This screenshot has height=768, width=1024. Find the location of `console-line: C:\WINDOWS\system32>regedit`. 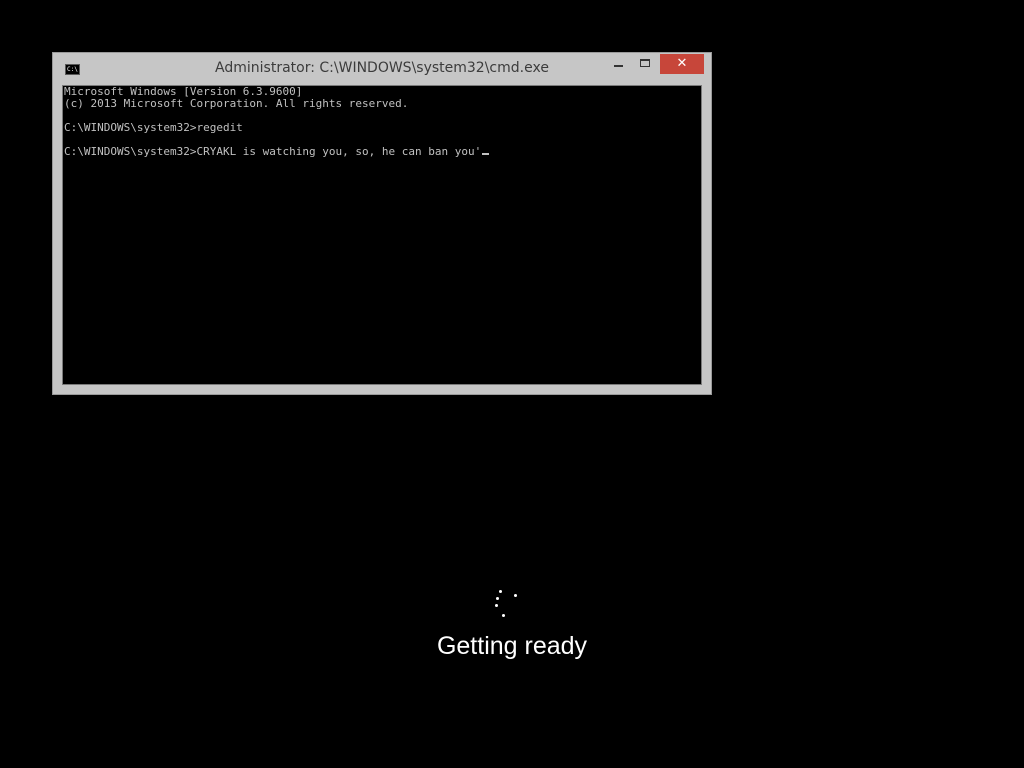

console-line: C:\WINDOWS\system32>regedit is located at coordinates (153, 127).